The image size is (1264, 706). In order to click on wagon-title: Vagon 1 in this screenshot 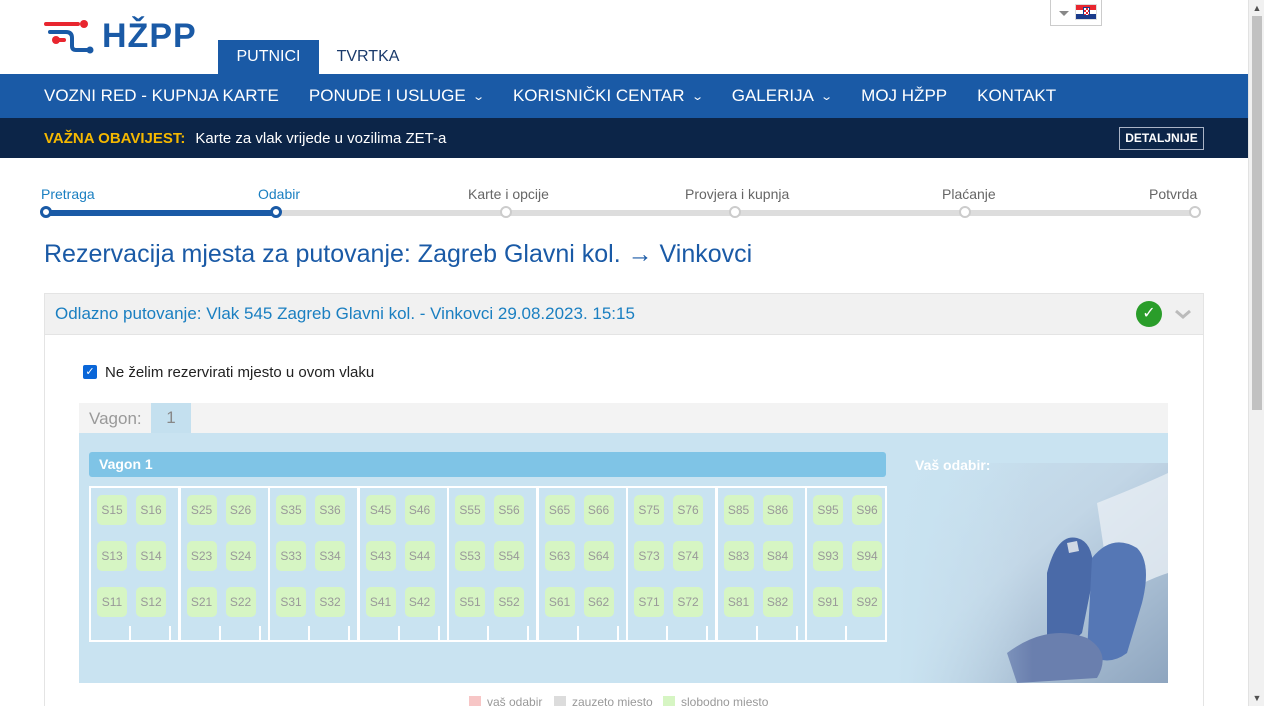, I will do `click(487, 464)`.